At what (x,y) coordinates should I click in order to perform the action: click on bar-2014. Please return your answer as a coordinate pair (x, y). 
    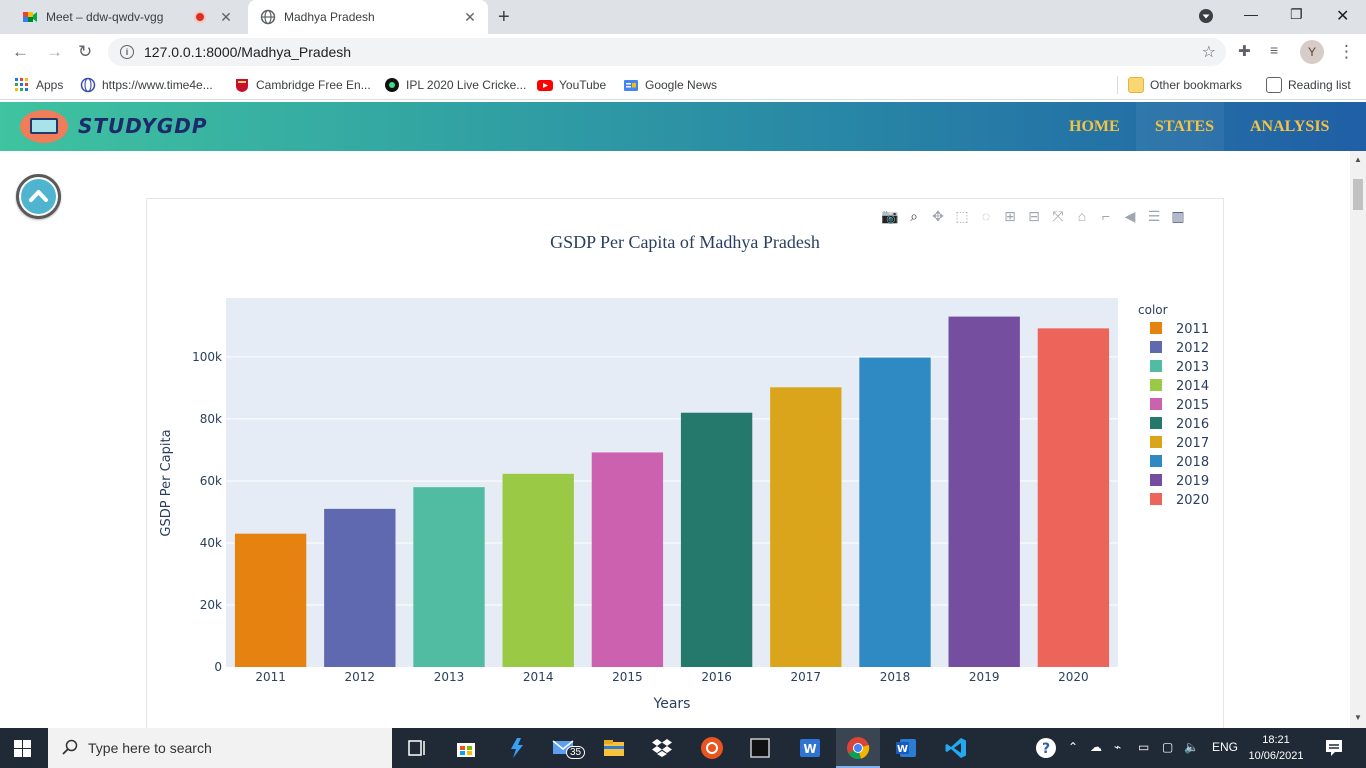
    Looking at the image, I should click on (538, 570).